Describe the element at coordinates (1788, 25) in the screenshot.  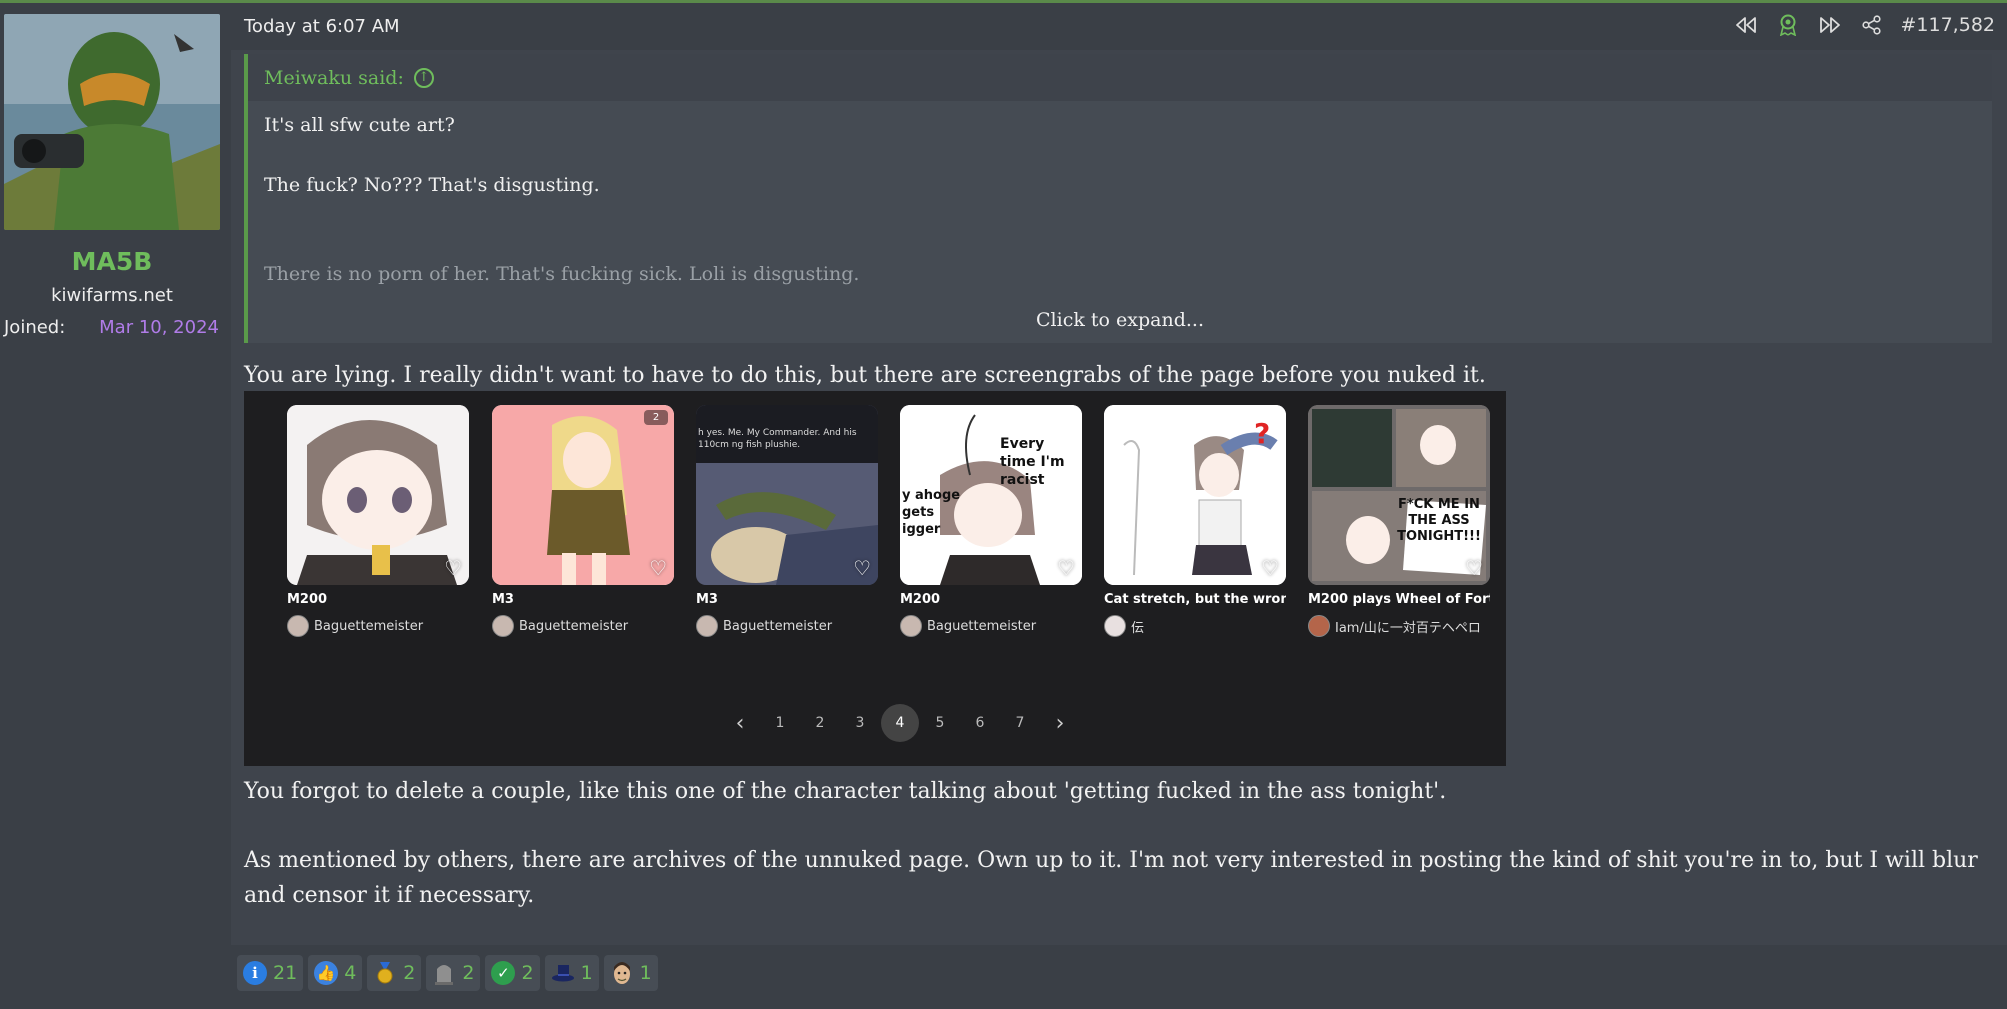
I see `award-icon` at that location.